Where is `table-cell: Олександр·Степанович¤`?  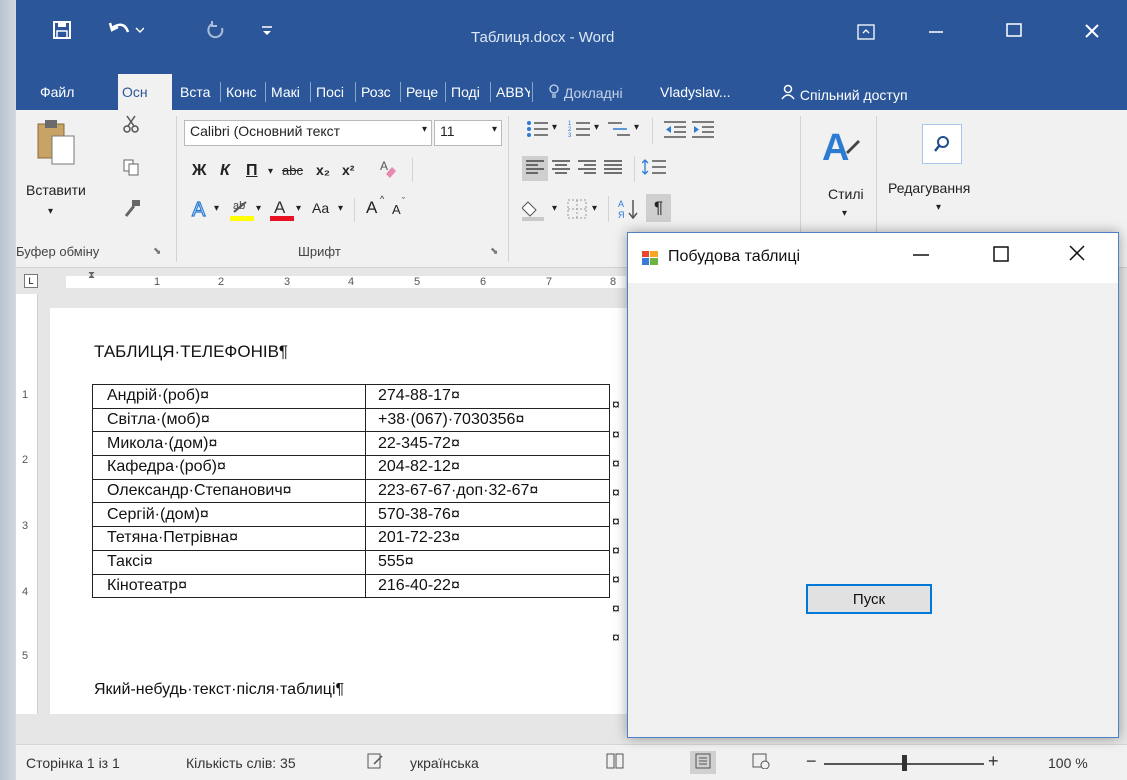
table-cell: Олександр·Степанович¤ is located at coordinates (229, 491).